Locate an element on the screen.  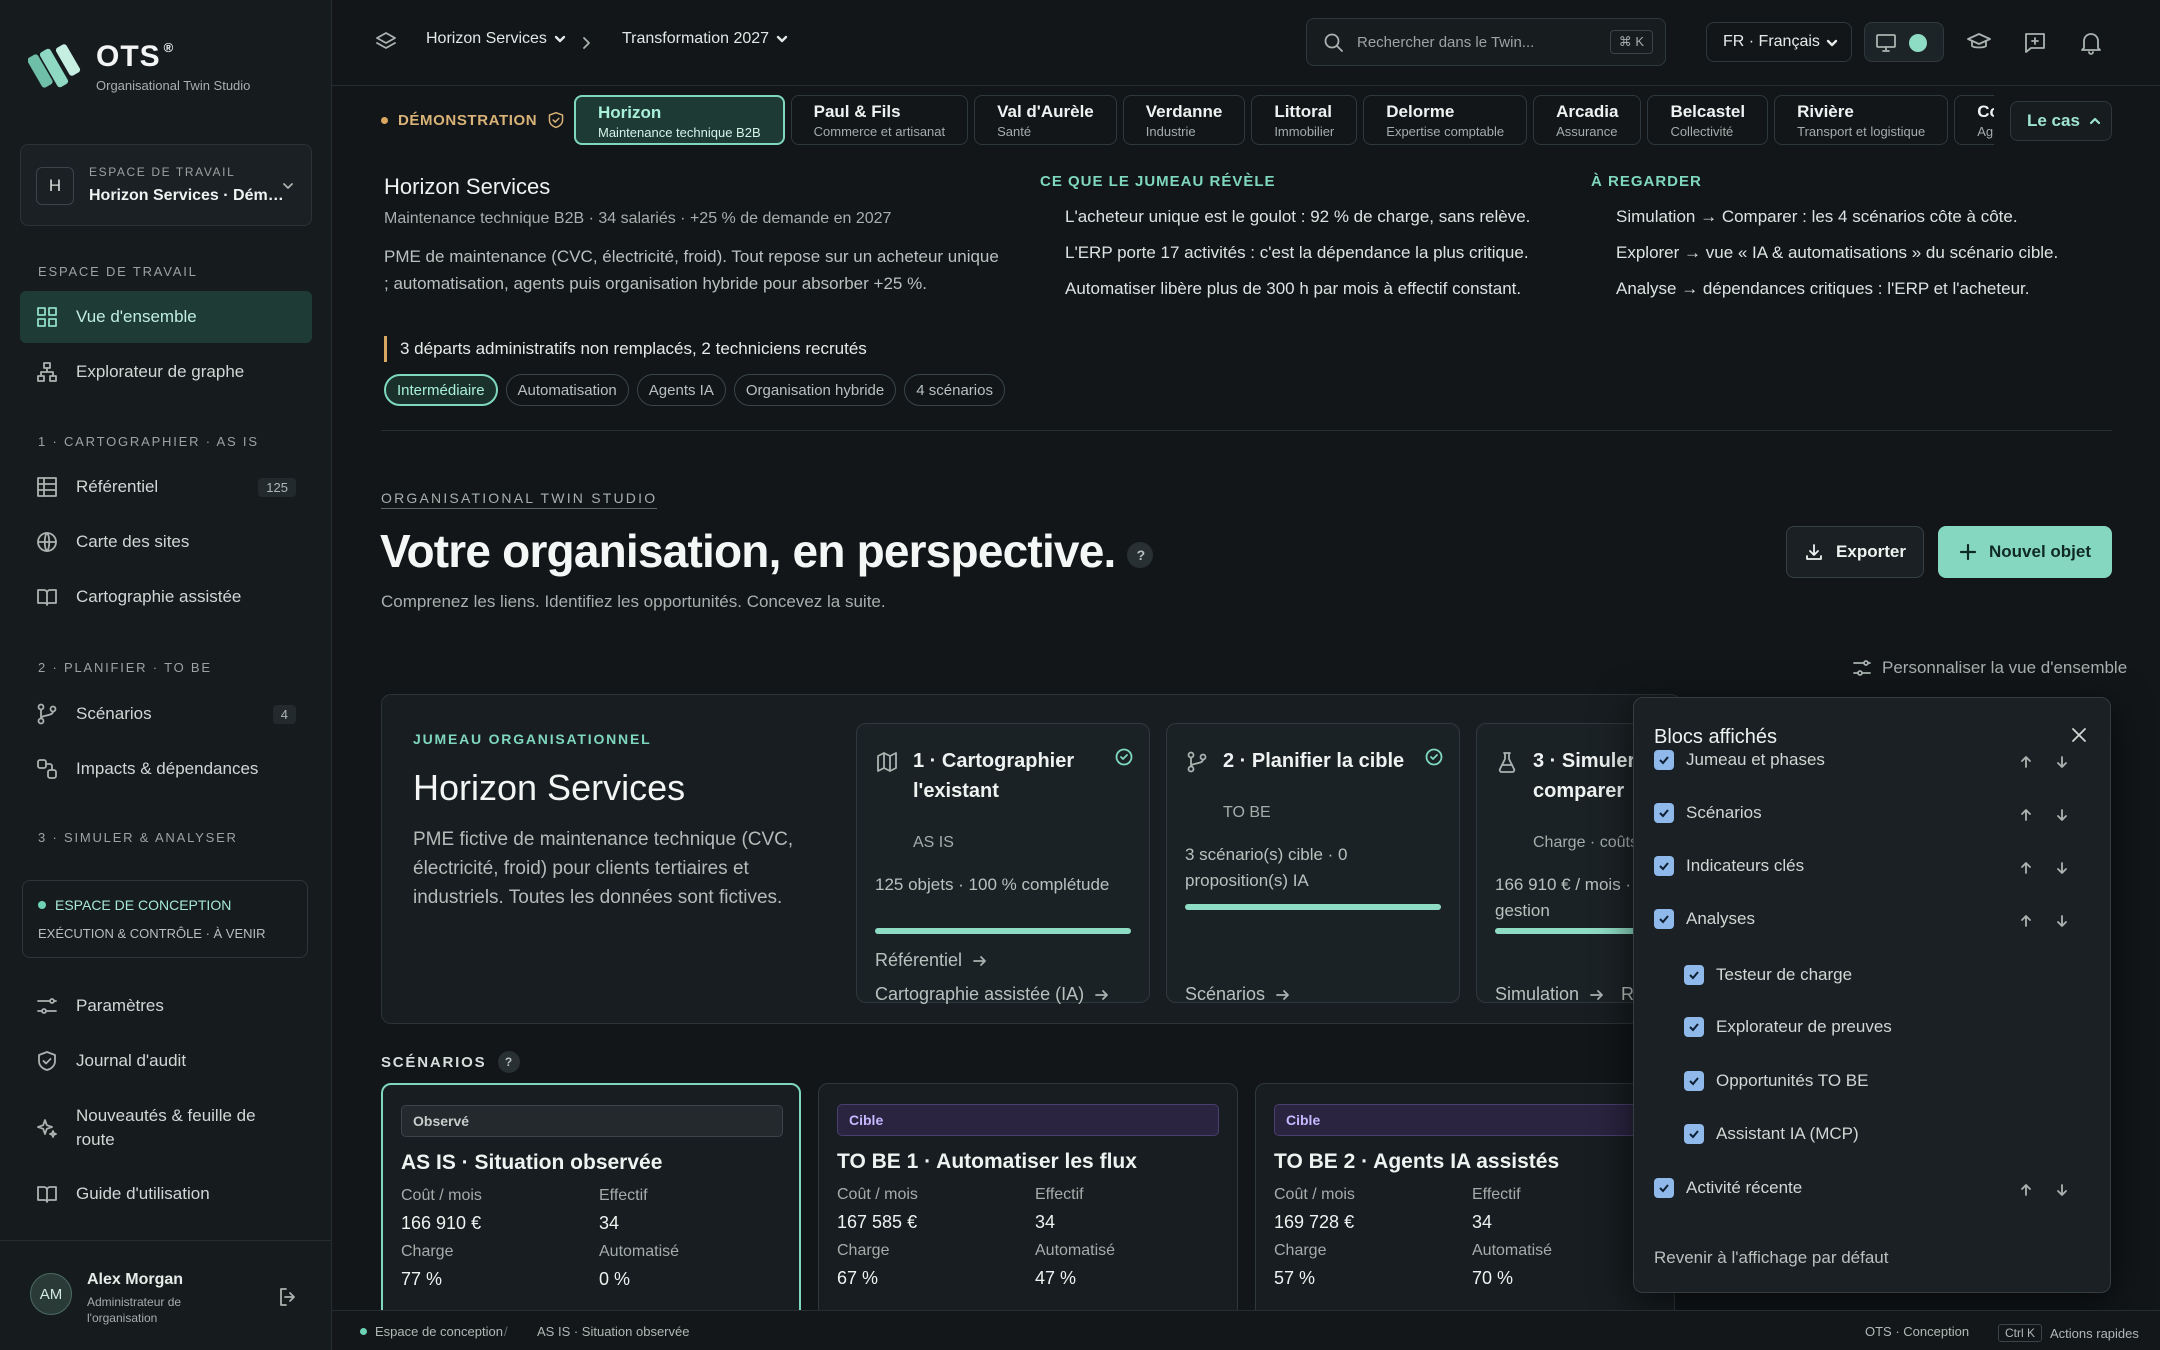
layers-icon is located at coordinates (386, 42).